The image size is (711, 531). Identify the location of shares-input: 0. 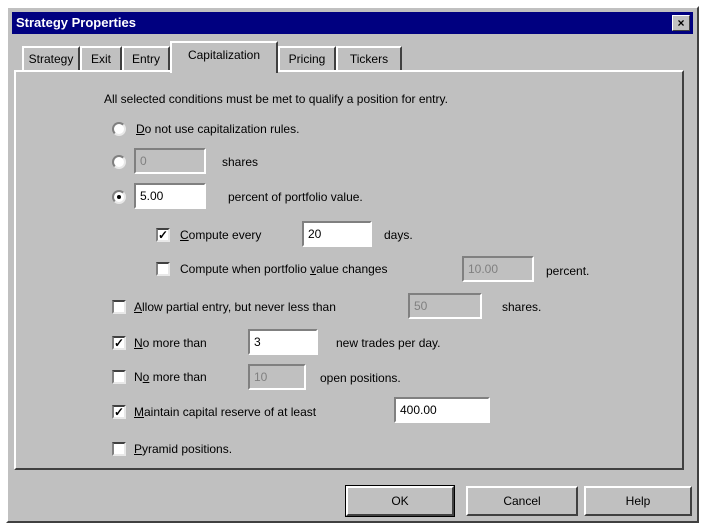
(170, 161).